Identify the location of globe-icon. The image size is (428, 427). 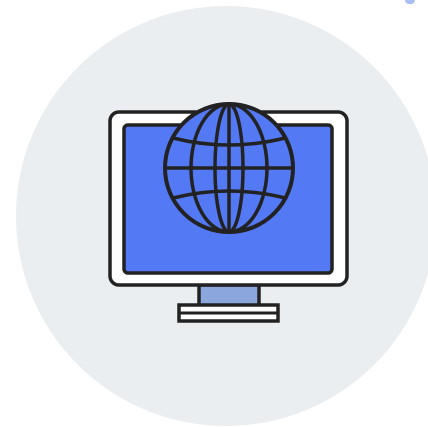
(229, 168).